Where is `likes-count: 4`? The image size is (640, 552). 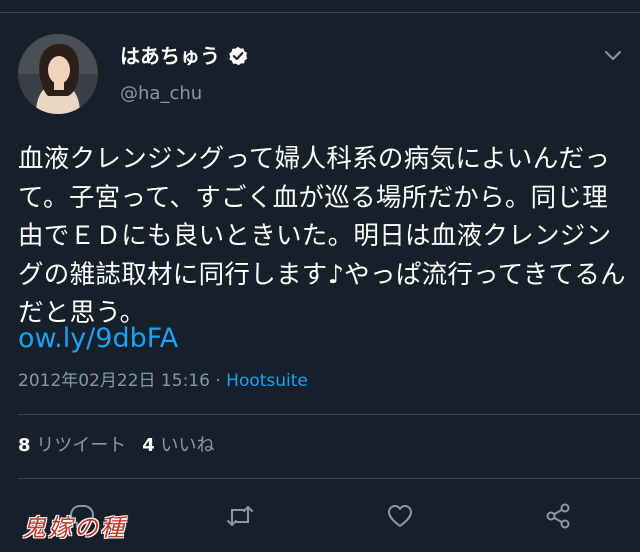 likes-count: 4 is located at coordinates (148, 445).